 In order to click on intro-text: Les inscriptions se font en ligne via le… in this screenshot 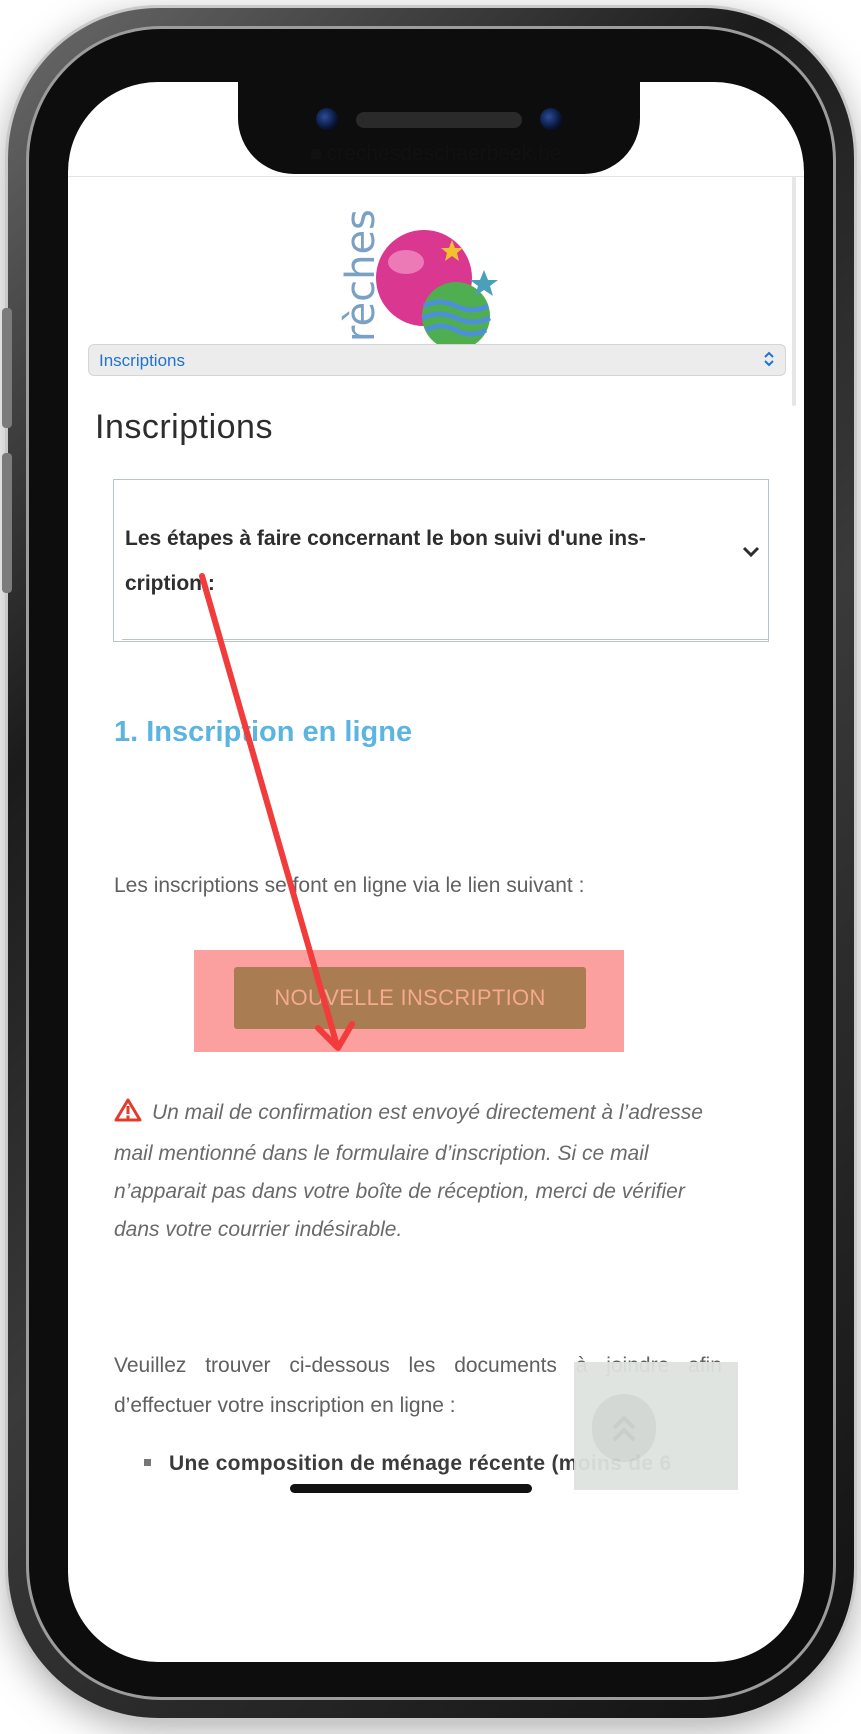, I will do `click(349, 885)`.